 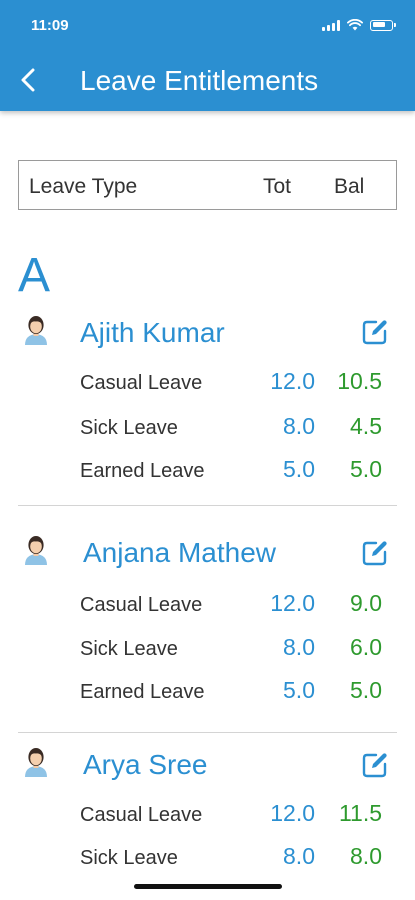 What do you see at coordinates (207, 858) in the screenshot?
I see `leave-row: Sick Leave 8.0 8.0` at bounding box center [207, 858].